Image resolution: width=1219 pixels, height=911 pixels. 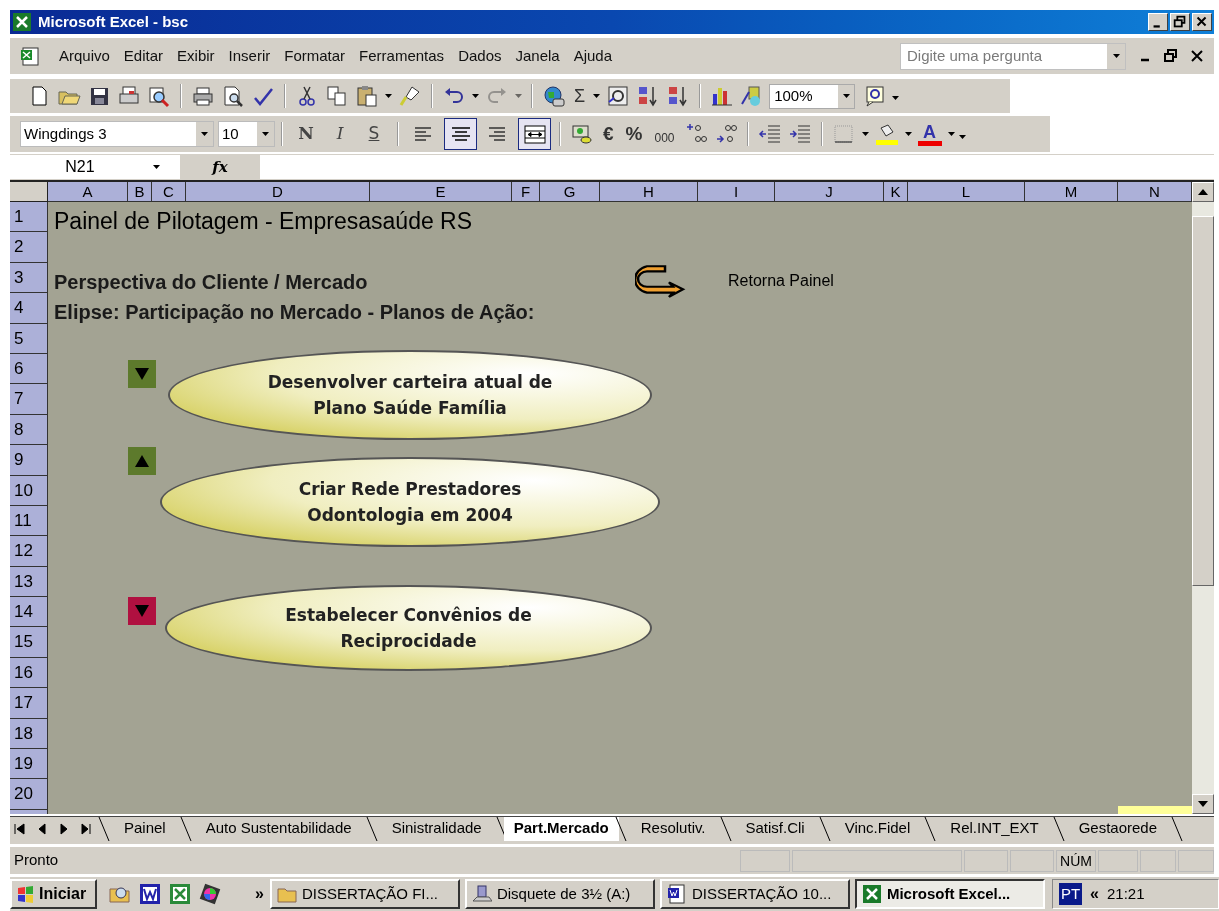 What do you see at coordinates (36, 860) in the screenshot?
I see `status-text: Pronto` at bounding box center [36, 860].